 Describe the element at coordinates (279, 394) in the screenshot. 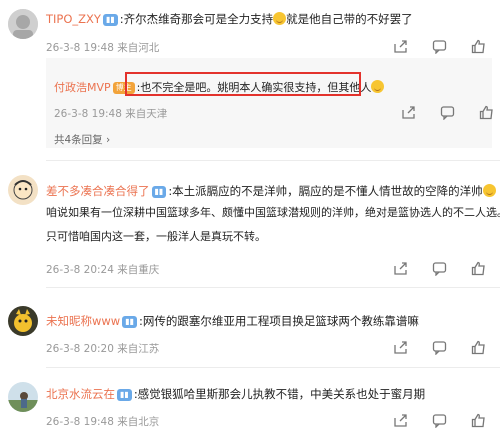

I see `comment-text: :感觉银狐哈里斯那会儿执教不错，中美关系也处于蜜月期` at that location.